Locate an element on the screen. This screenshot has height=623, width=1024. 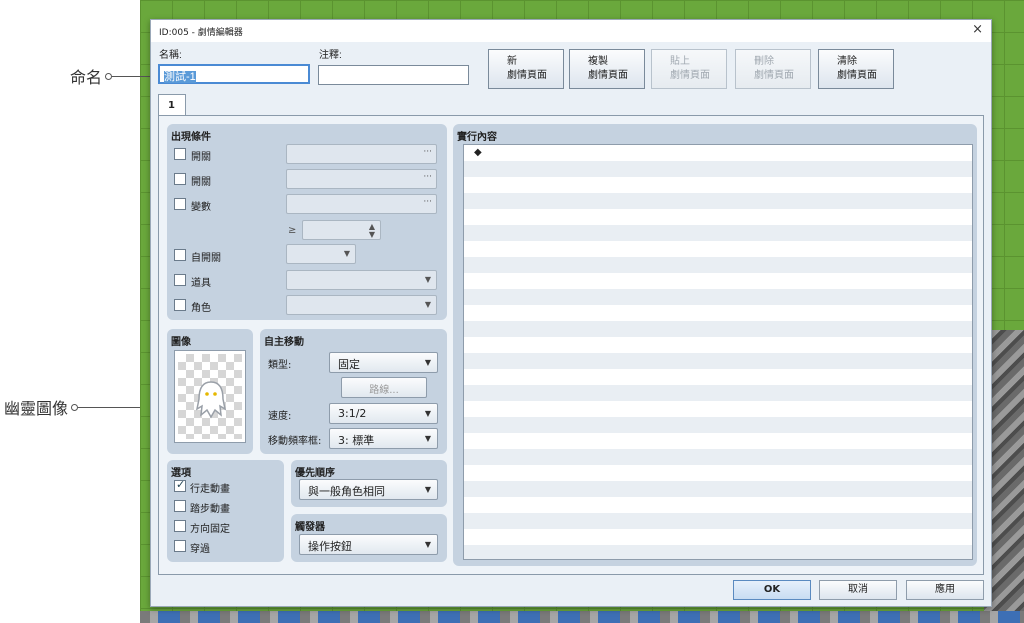
paste-page-button: 貼上 劇情頁面 is located at coordinates (689, 69).